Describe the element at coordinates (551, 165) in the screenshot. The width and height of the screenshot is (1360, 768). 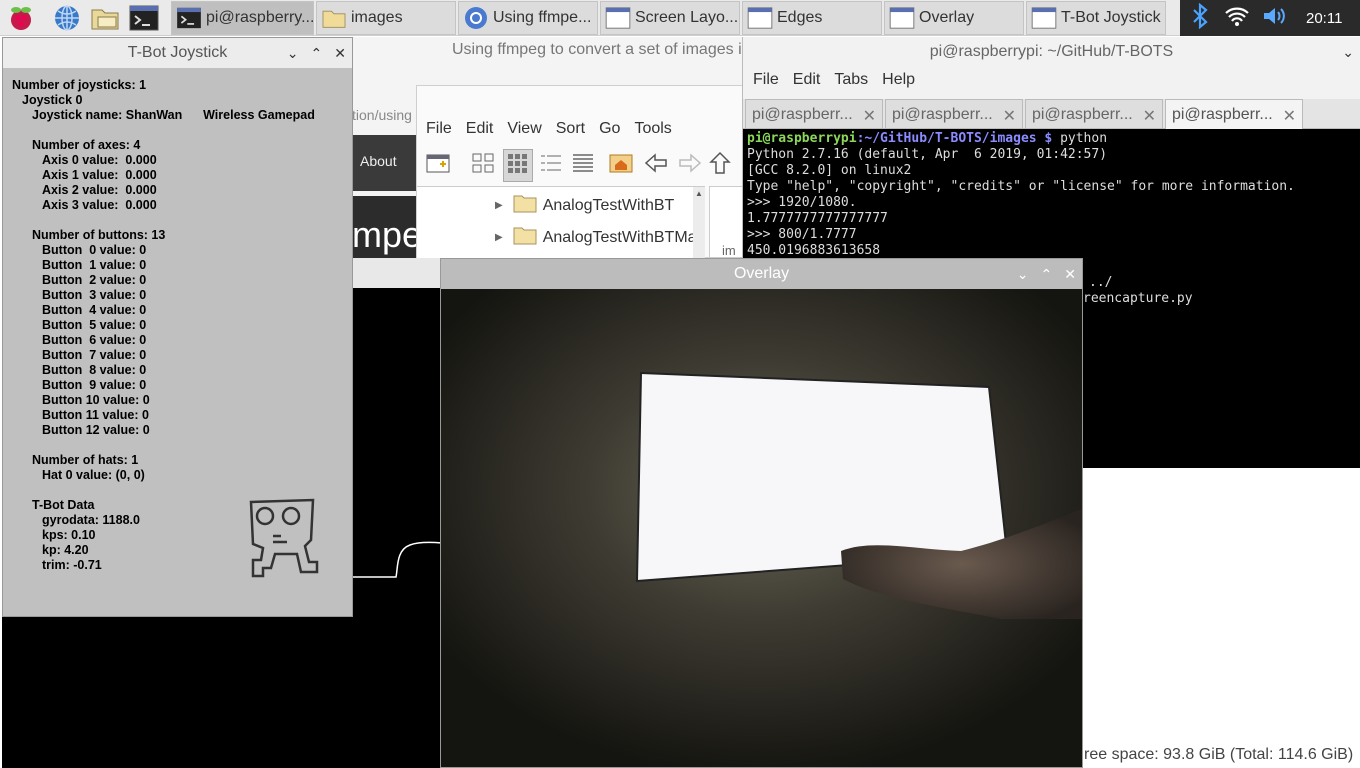
I see `view-compact-icon` at that location.